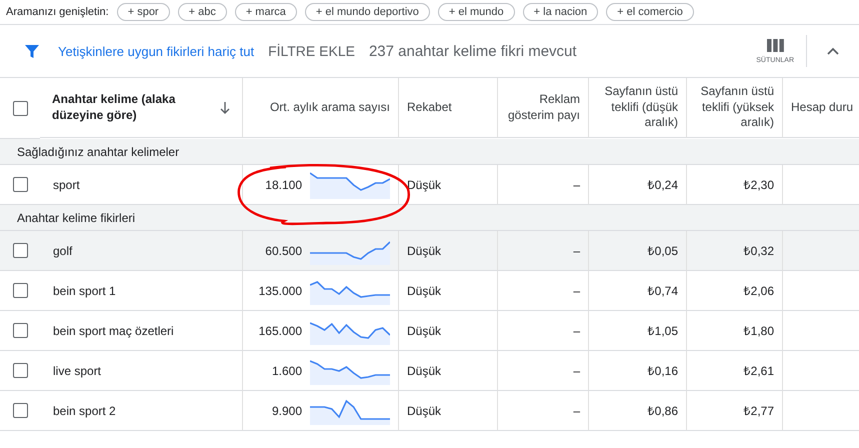 This screenshot has width=859, height=448. Describe the element at coordinates (637, 331) in the screenshot. I see `bid-low-cell: ₺1,05` at that location.